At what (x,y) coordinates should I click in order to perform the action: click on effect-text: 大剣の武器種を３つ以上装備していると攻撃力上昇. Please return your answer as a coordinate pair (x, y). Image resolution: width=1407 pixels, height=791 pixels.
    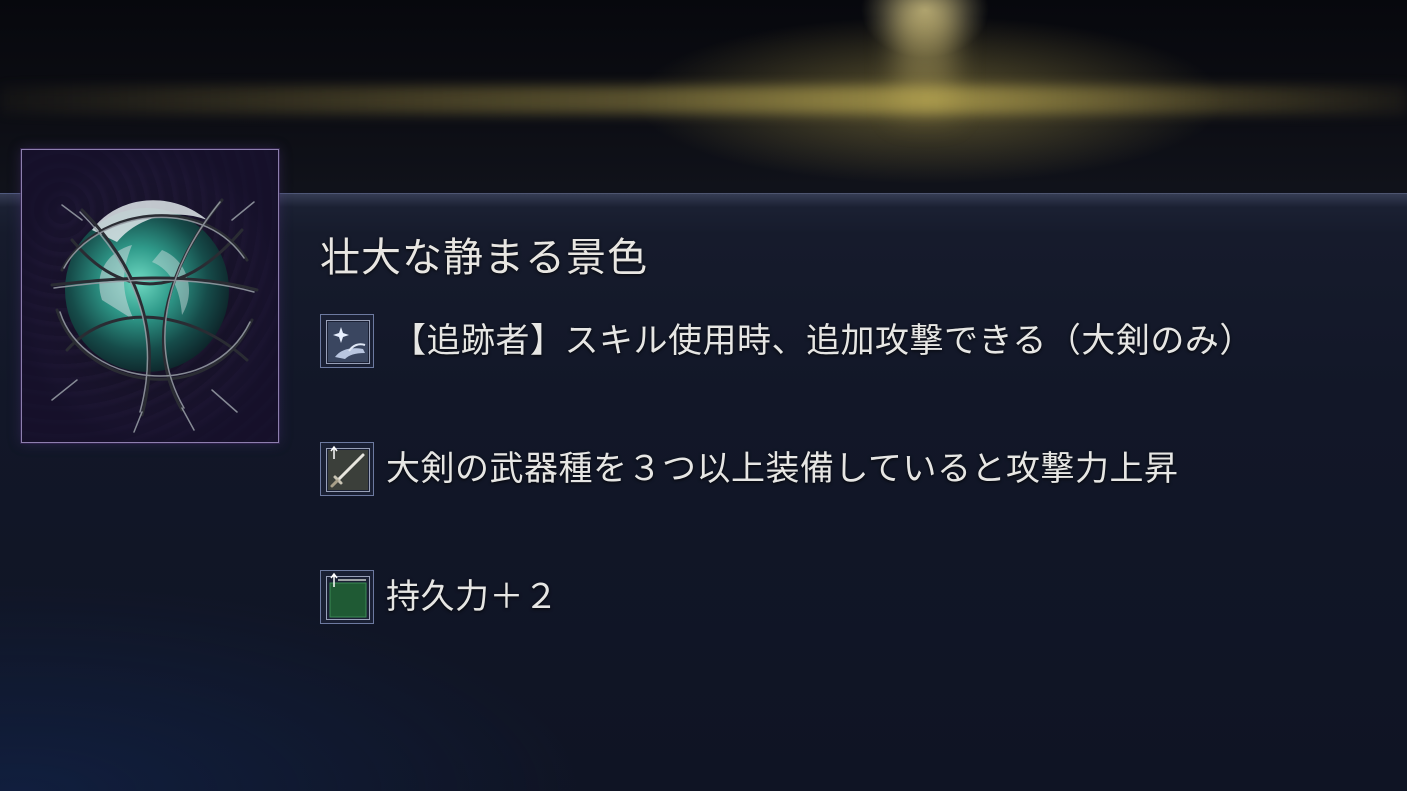
    Looking at the image, I should click on (782, 469).